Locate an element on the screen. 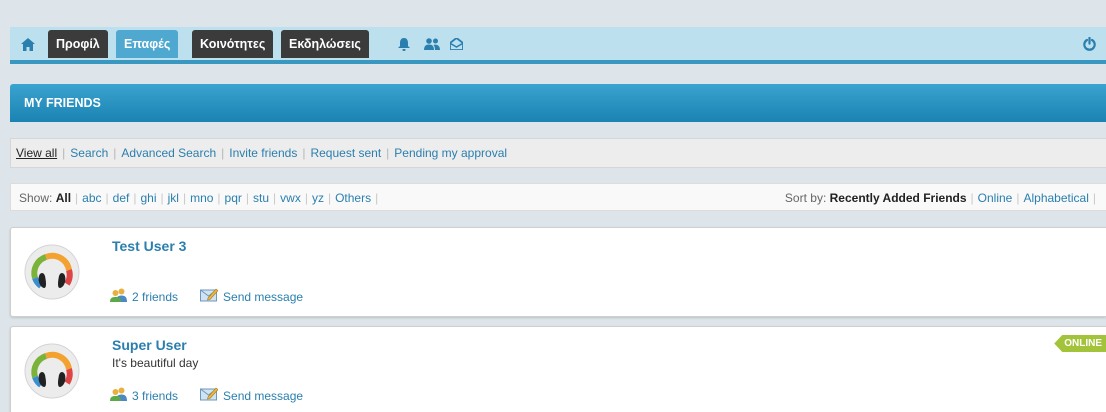 The height and width of the screenshot is (412, 1106). sort-label: Sort by: is located at coordinates (805, 198).